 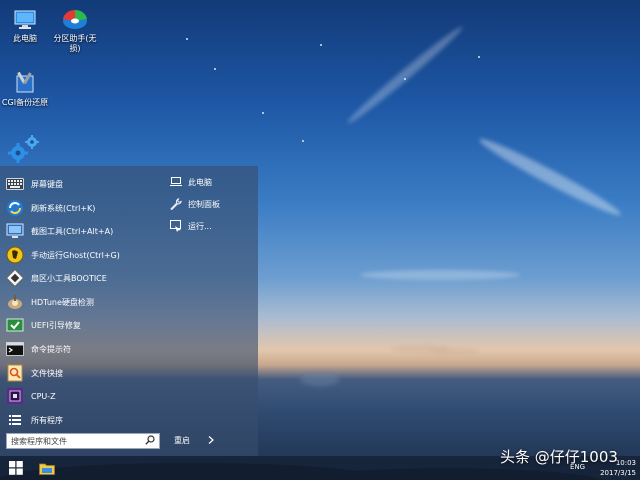 I want to click on menu-item-label: 屏幕键盘, so click(x=47, y=184).